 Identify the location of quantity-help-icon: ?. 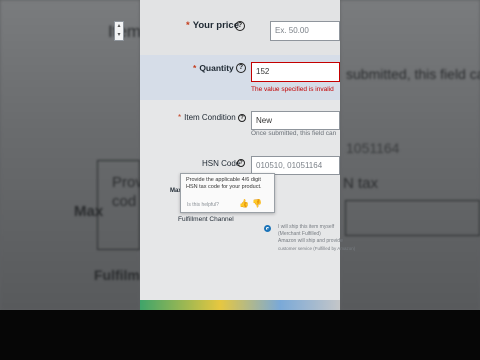
(241, 68).